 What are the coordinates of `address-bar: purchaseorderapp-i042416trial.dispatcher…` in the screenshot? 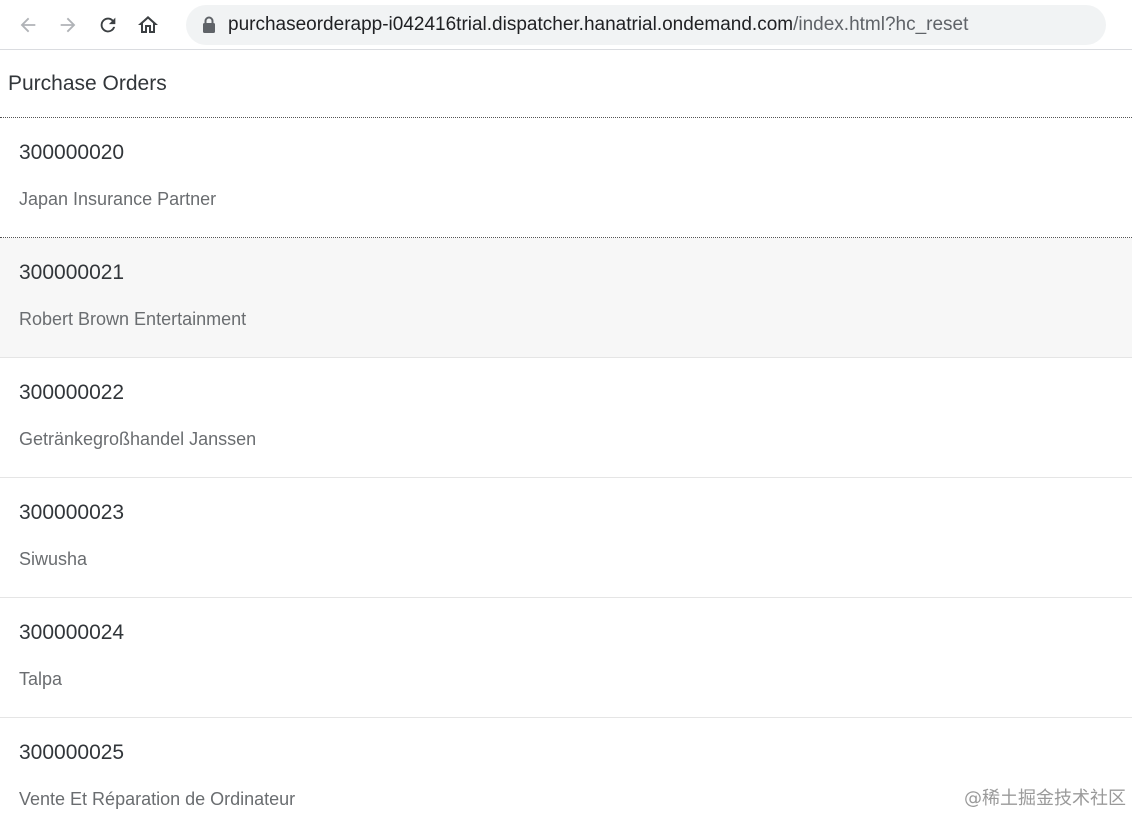 It's located at (646, 24).